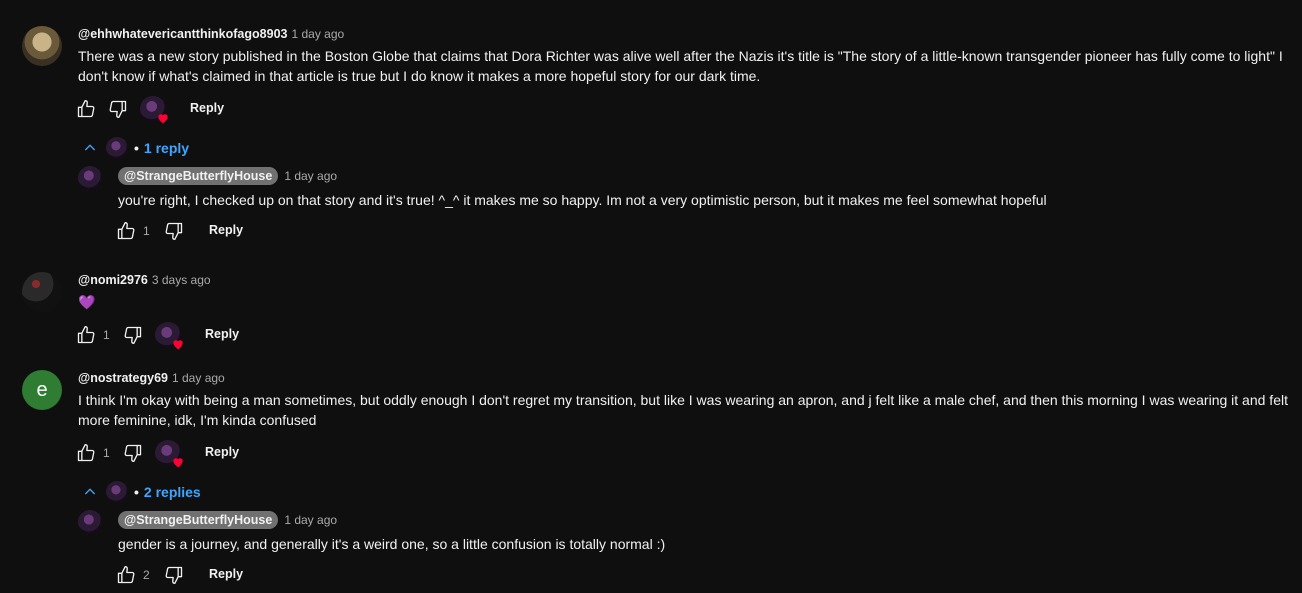  Describe the element at coordinates (146, 575) in the screenshot. I see `like-count: 2` at that location.